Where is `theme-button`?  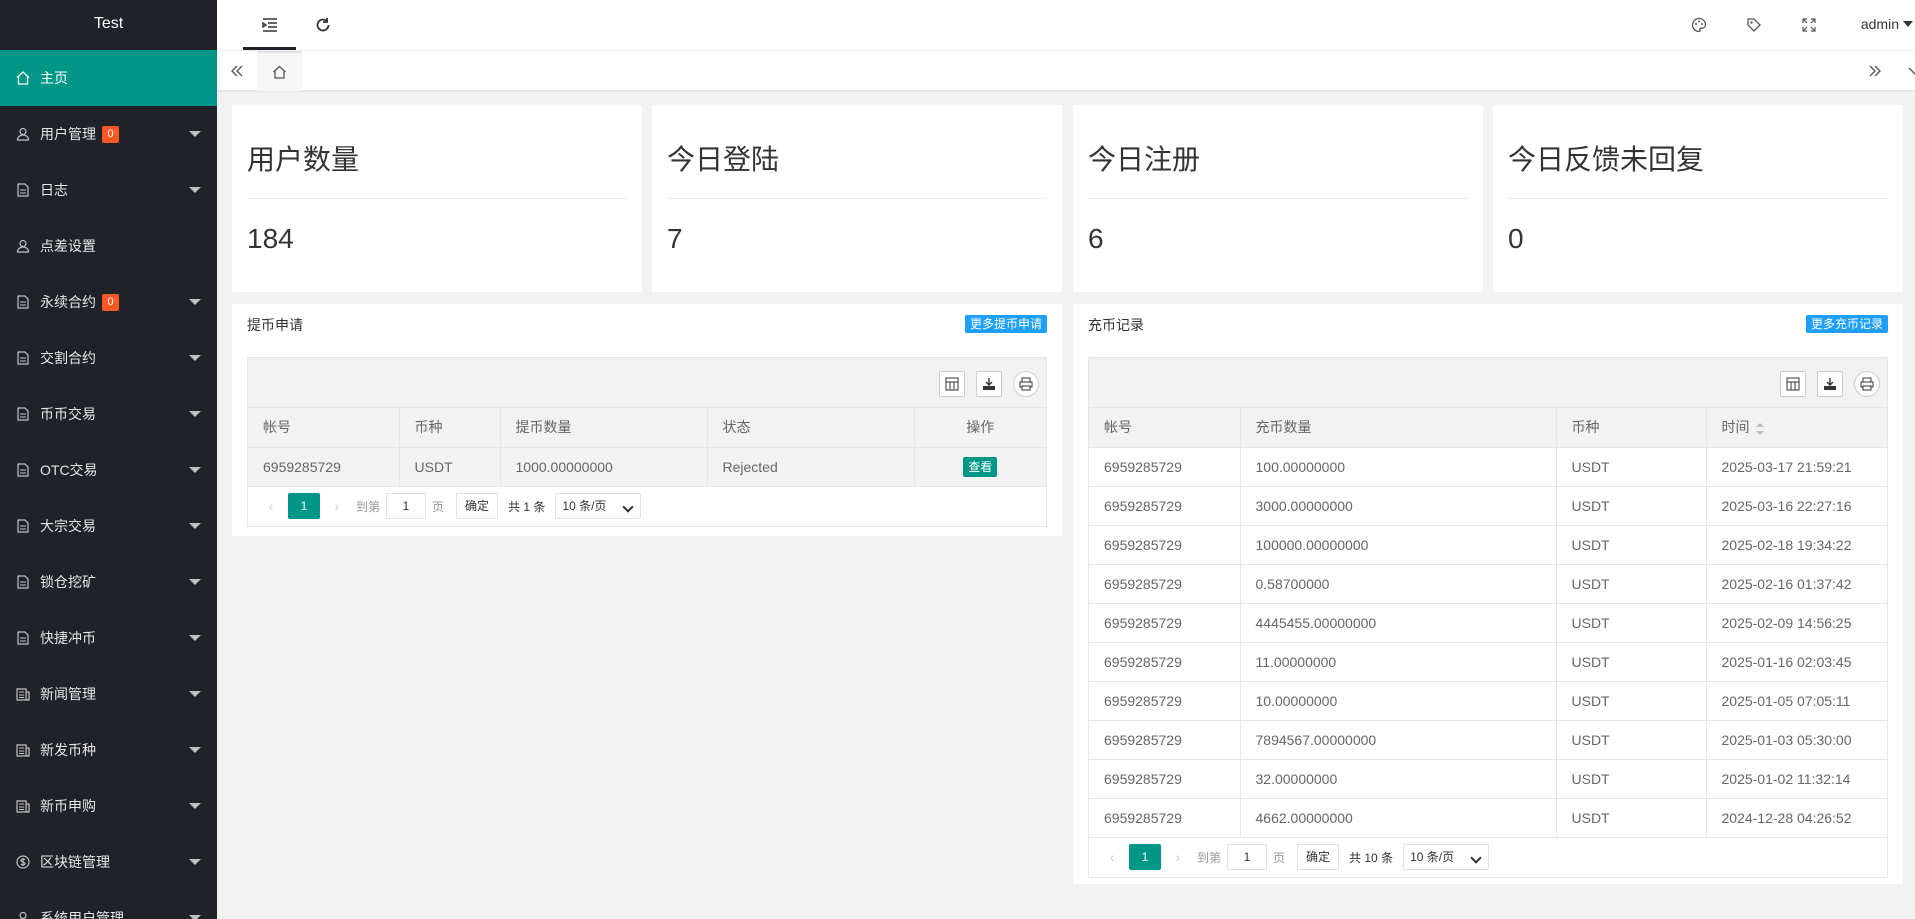
theme-button is located at coordinates (1699, 25).